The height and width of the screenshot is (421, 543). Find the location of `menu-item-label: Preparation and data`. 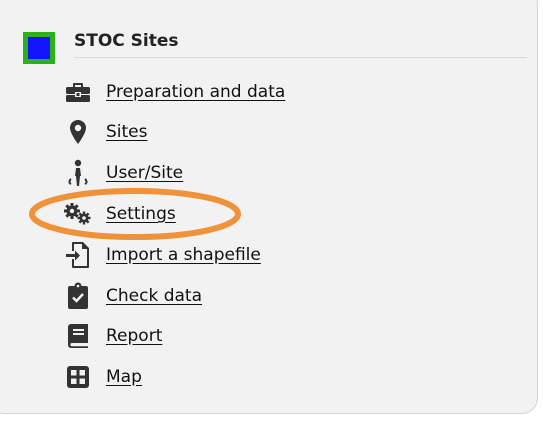

menu-item-label: Preparation and data is located at coordinates (196, 92).